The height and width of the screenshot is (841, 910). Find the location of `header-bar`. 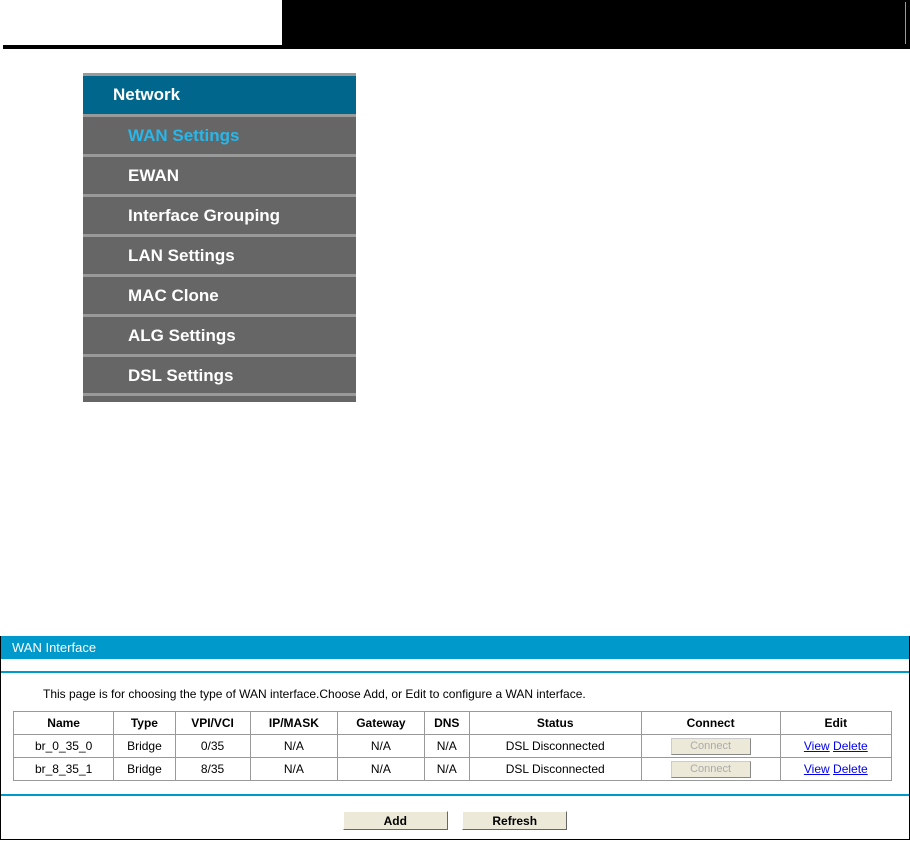

header-bar is located at coordinates (596, 23).